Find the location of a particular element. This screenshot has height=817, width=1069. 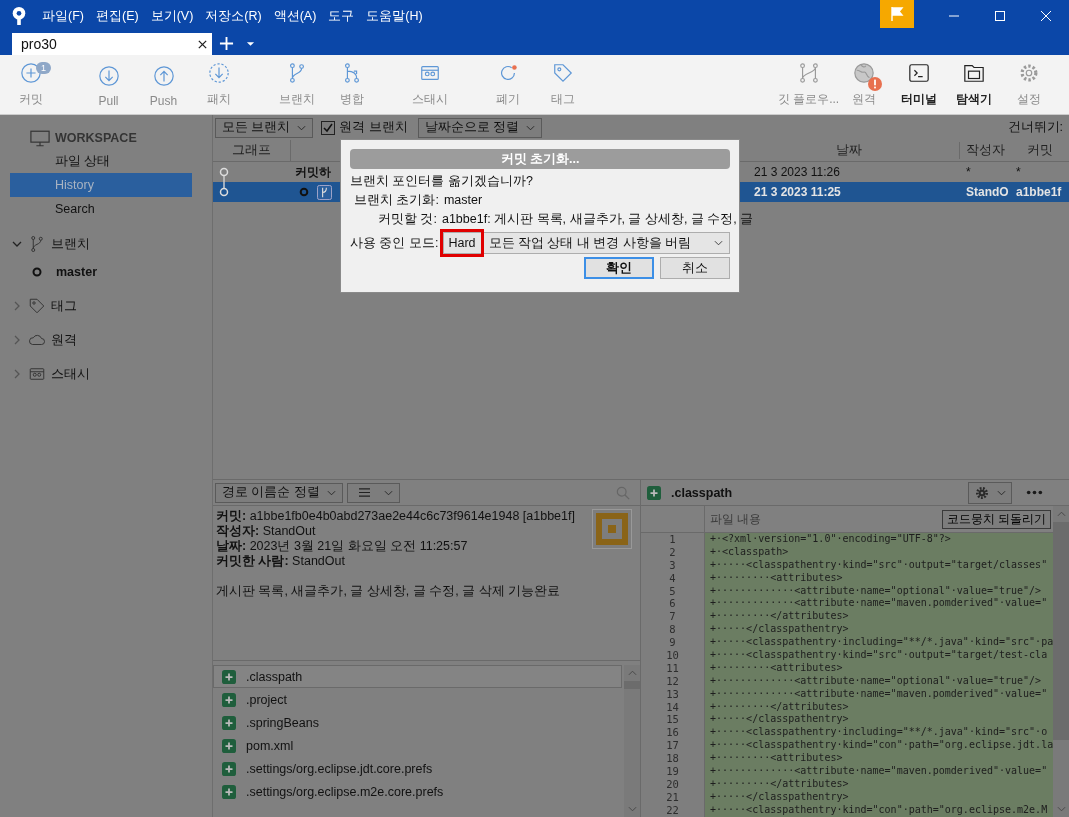

field-label: 사용 중인 모드: is located at coordinates (394, 243).